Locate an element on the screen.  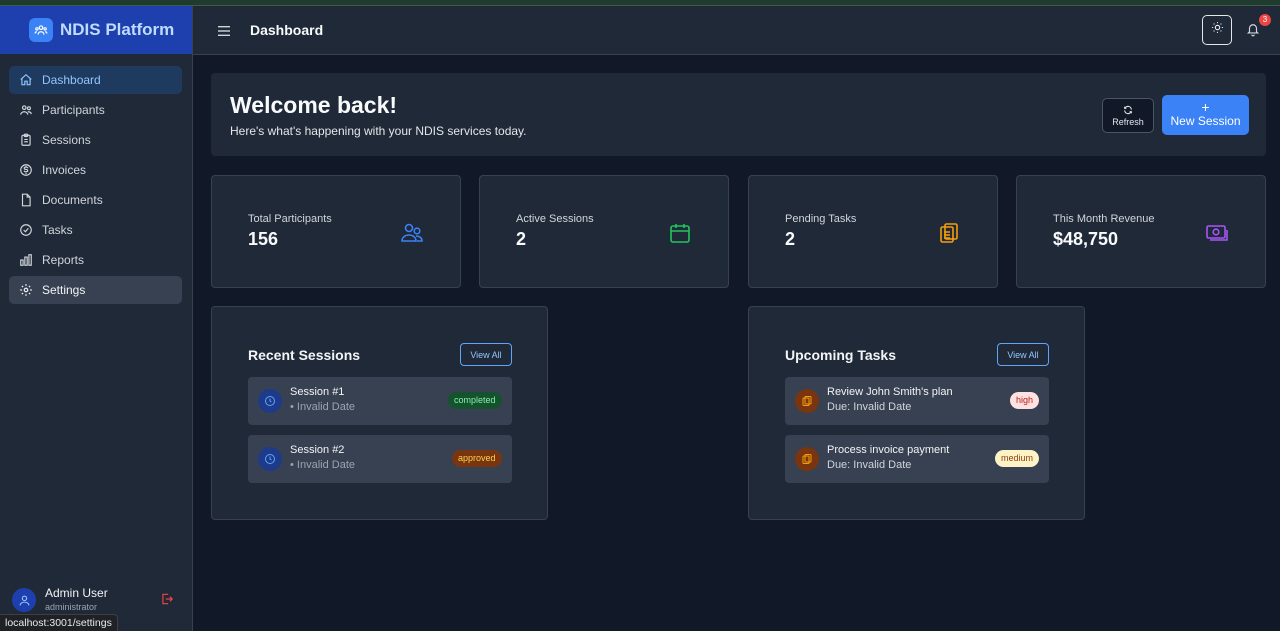
sidebar-item-label: Settings is located at coordinates (64, 290).